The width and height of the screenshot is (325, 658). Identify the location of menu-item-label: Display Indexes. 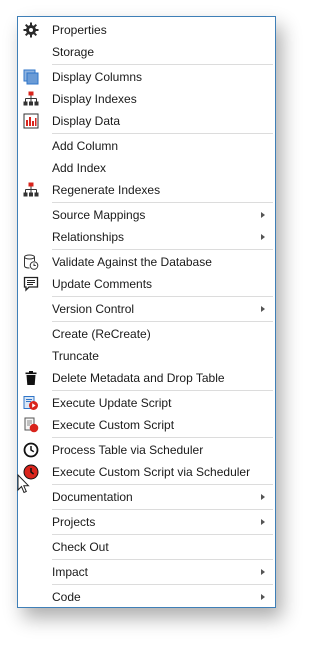
(94, 99).